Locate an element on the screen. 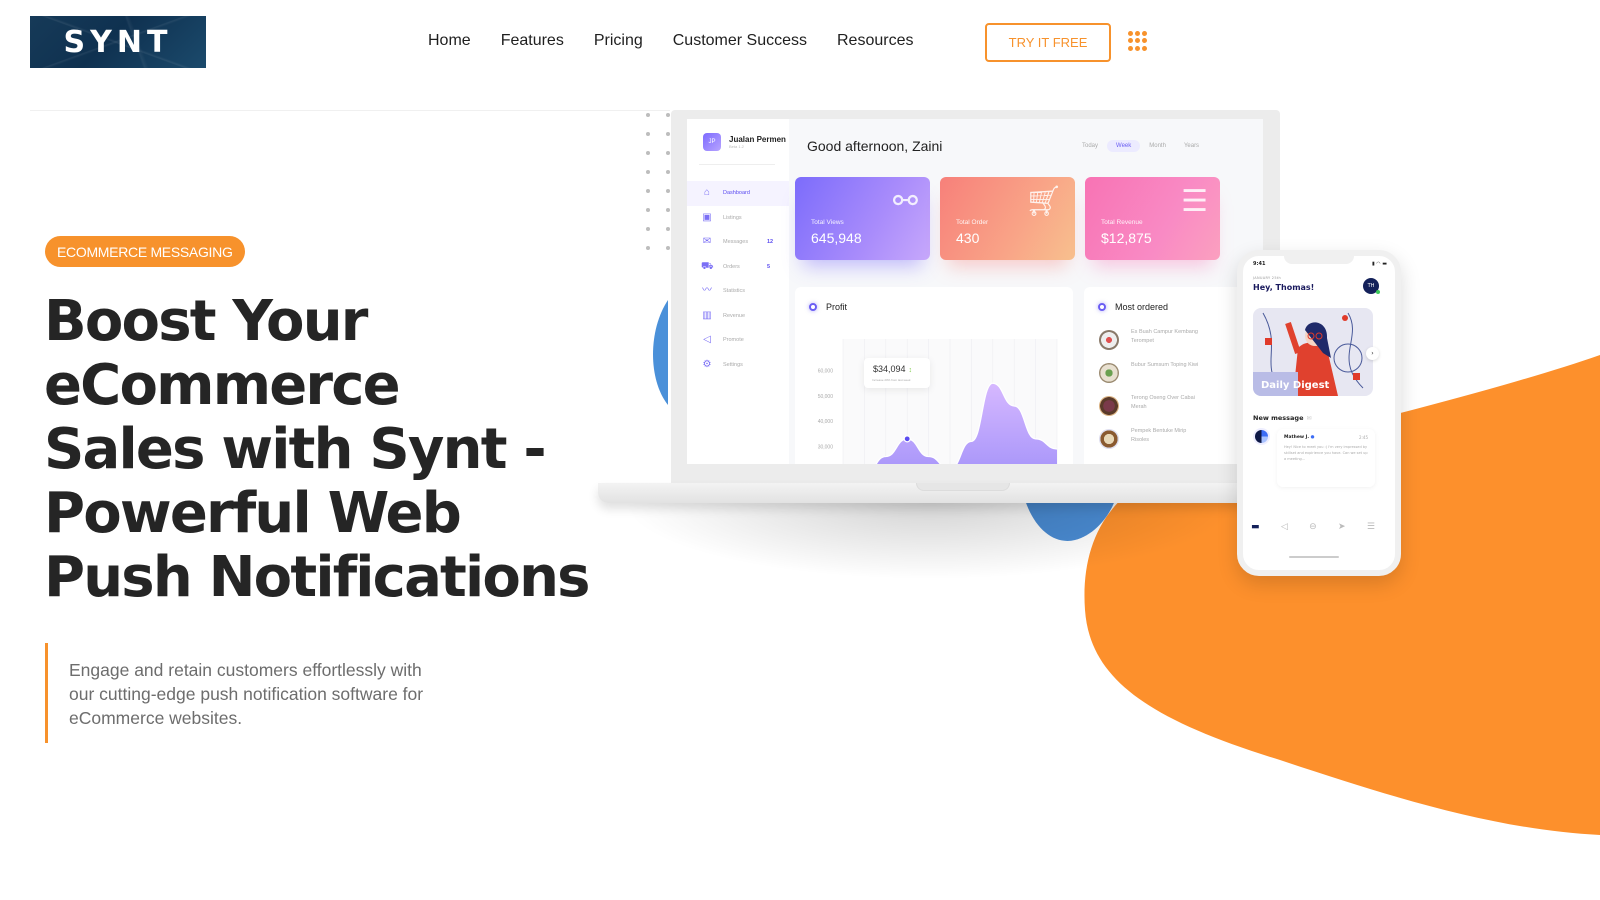 This screenshot has width=1600, height=900. listing-icon: ▣ is located at coordinates (707, 217).